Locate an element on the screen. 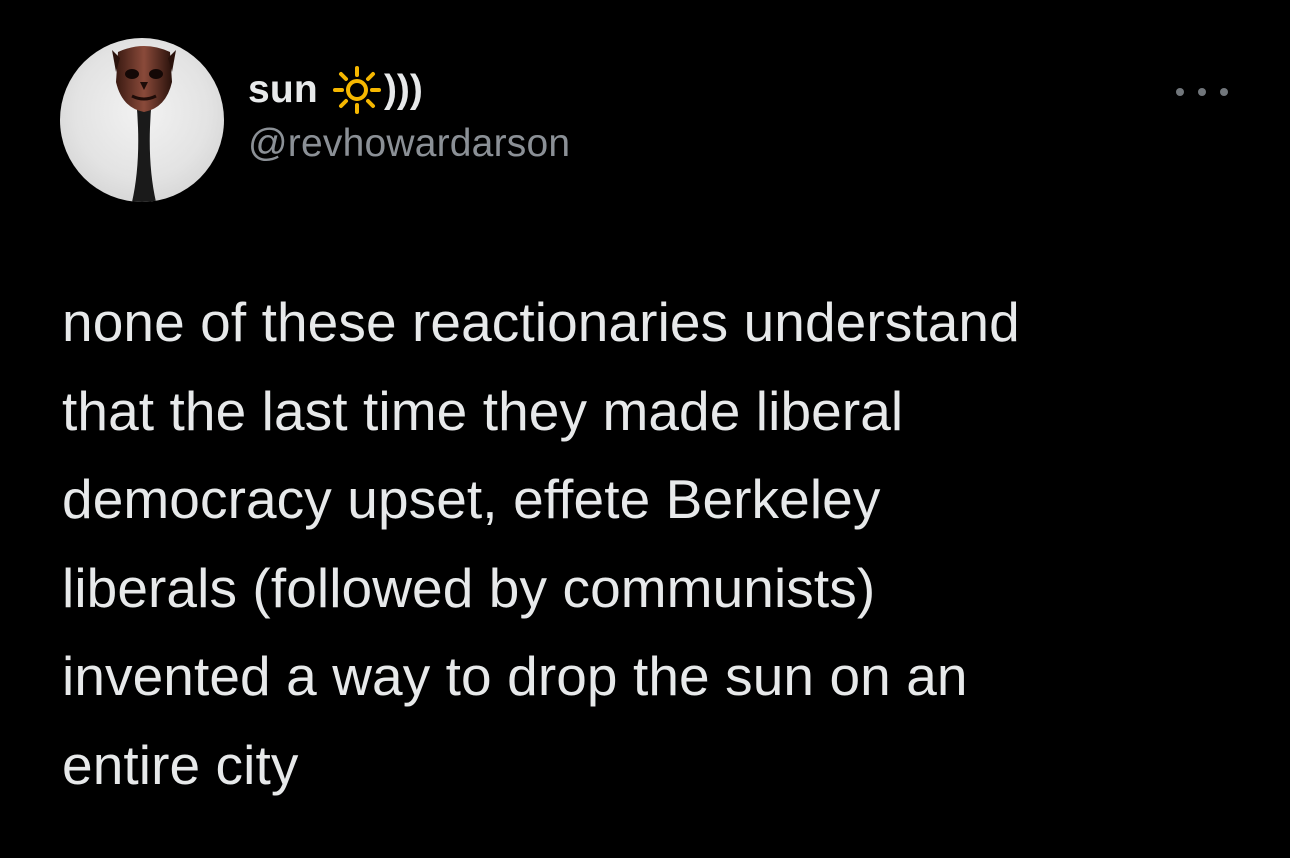 The width and height of the screenshot is (1290, 858). display-name-suffix: ))) is located at coordinates (403, 89).